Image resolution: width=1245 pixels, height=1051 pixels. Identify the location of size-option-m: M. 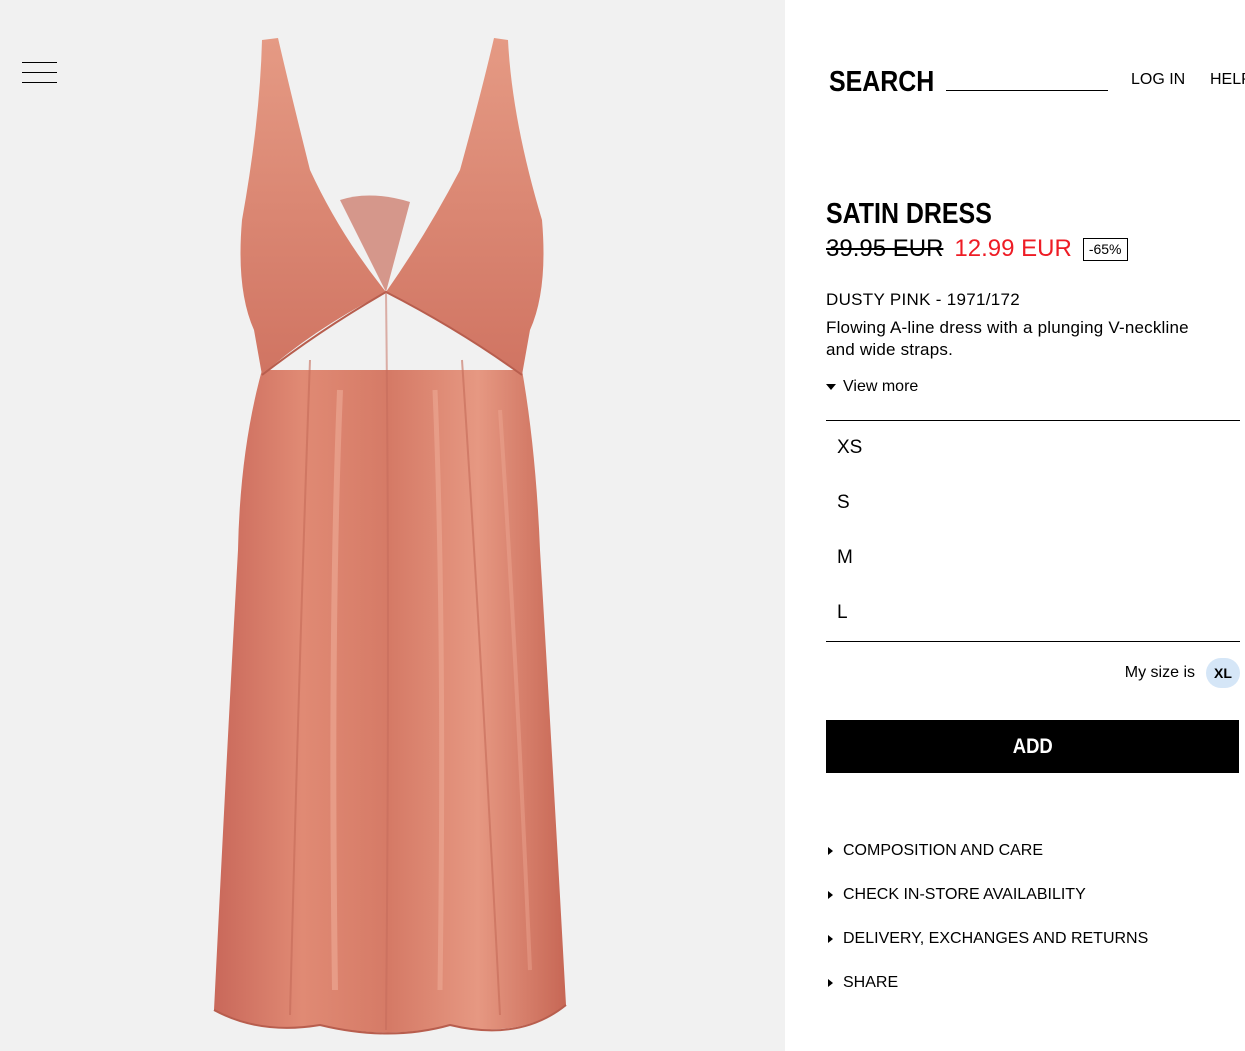
(845, 558).